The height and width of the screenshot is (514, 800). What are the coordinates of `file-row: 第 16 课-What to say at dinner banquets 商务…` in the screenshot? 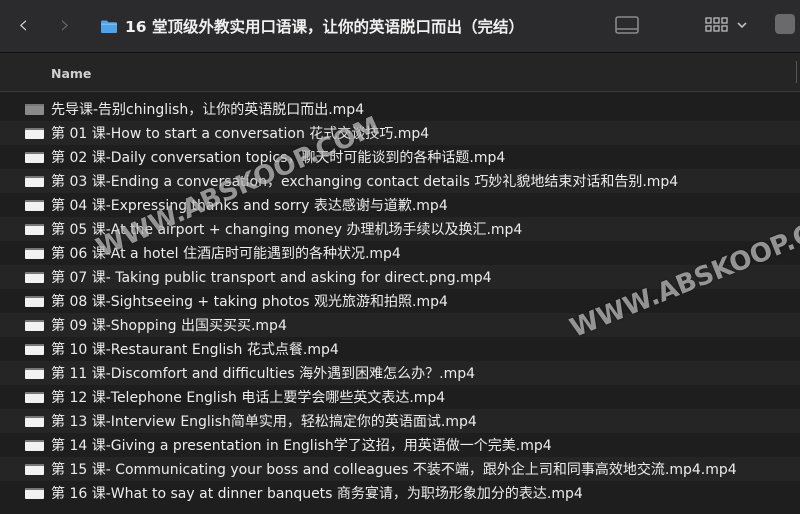 It's located at (400, 493).